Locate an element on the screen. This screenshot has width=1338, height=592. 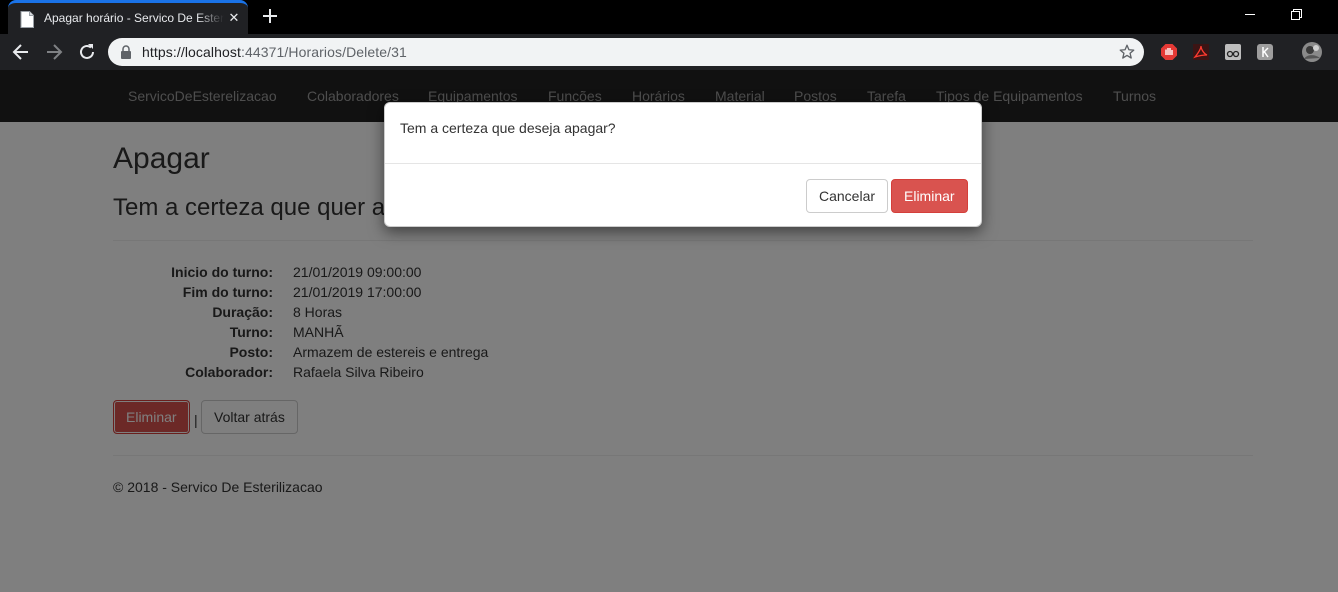
plus-icon is located at coordinates (270, 16).